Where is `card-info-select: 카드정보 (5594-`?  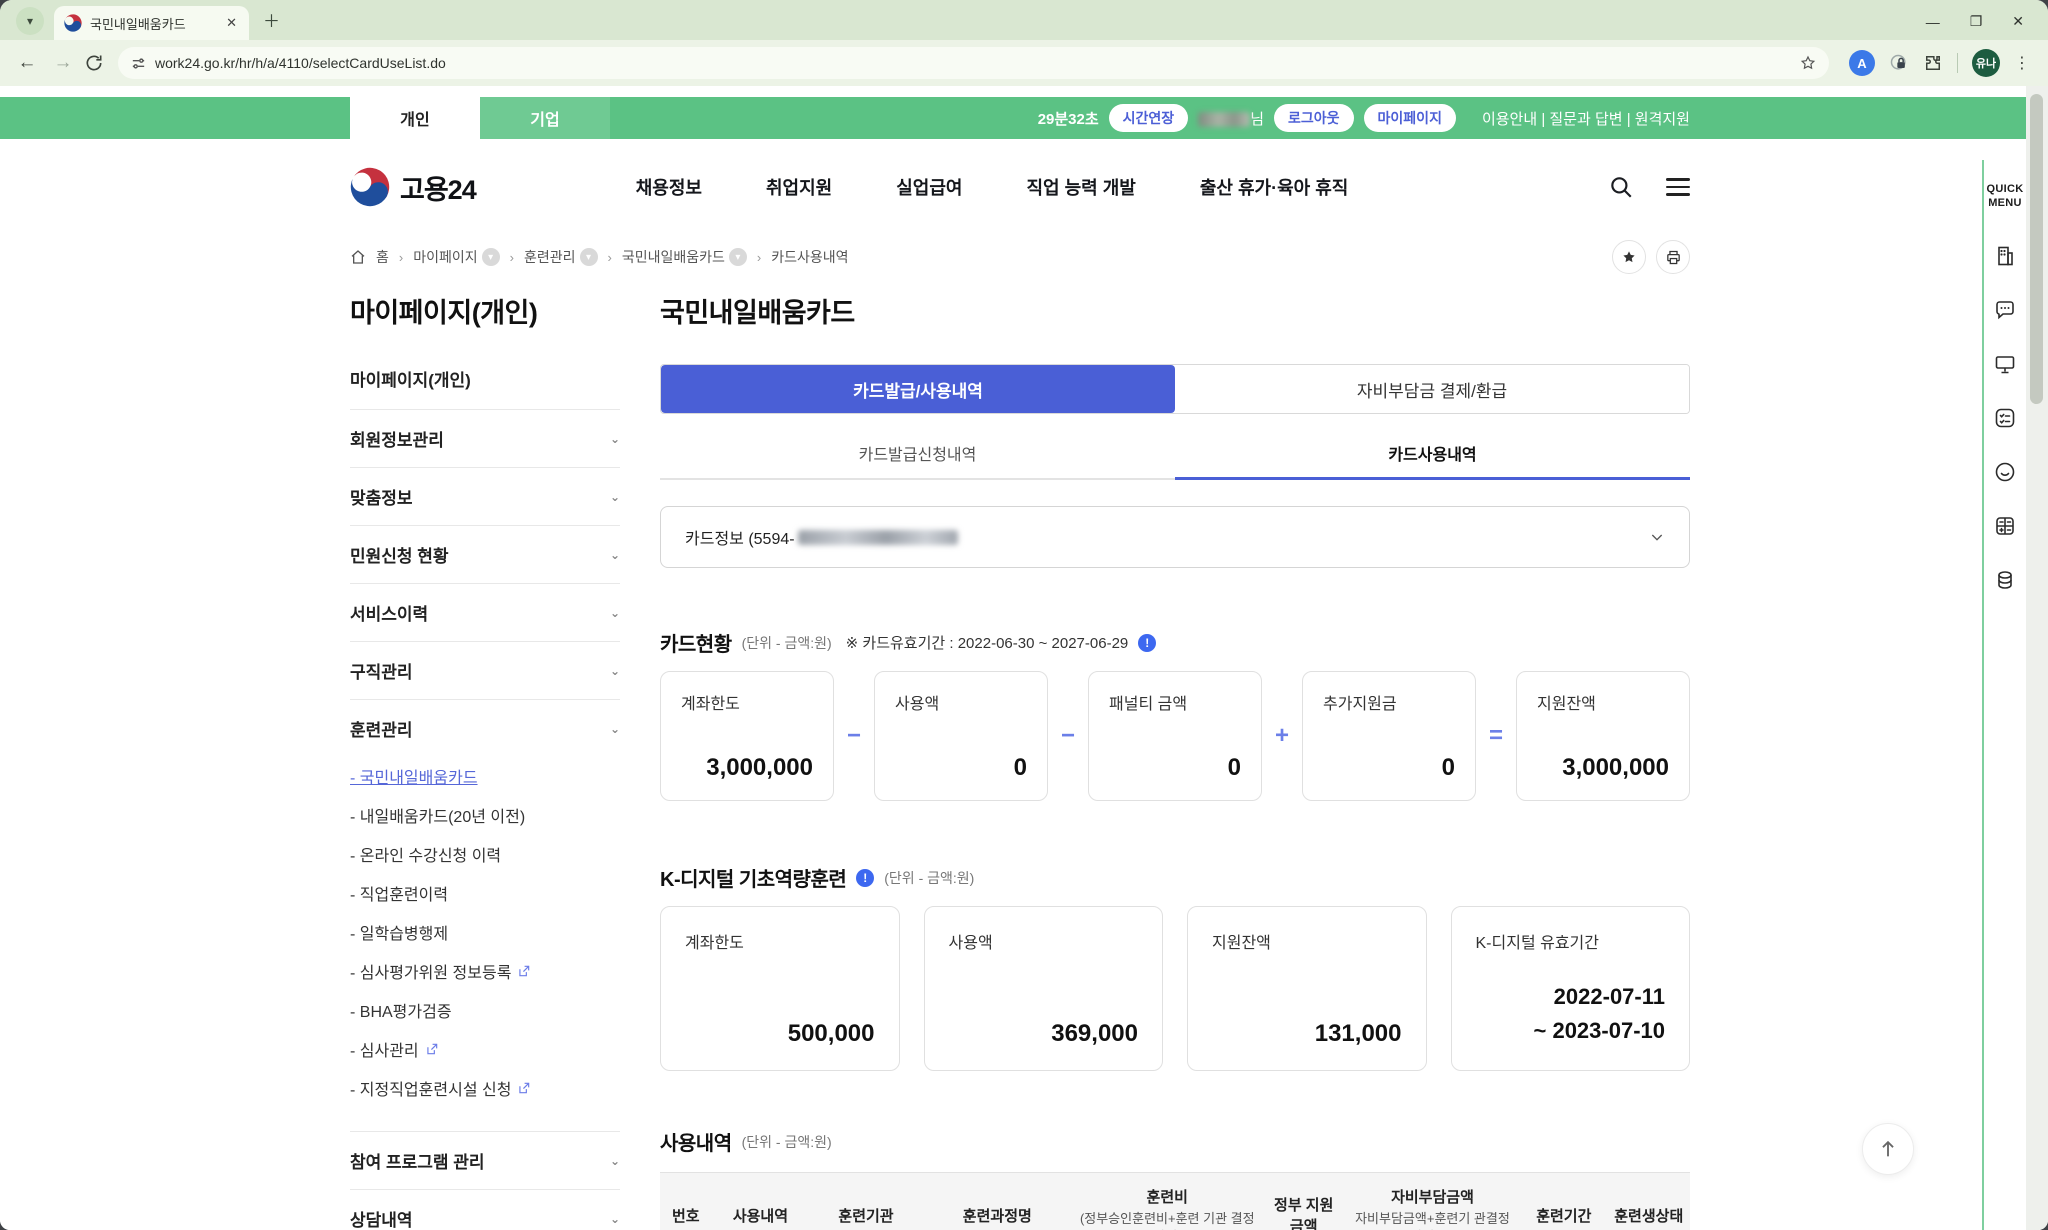
card-info-select: 카드정보 (5594- is located at coordinates (1175, 537).